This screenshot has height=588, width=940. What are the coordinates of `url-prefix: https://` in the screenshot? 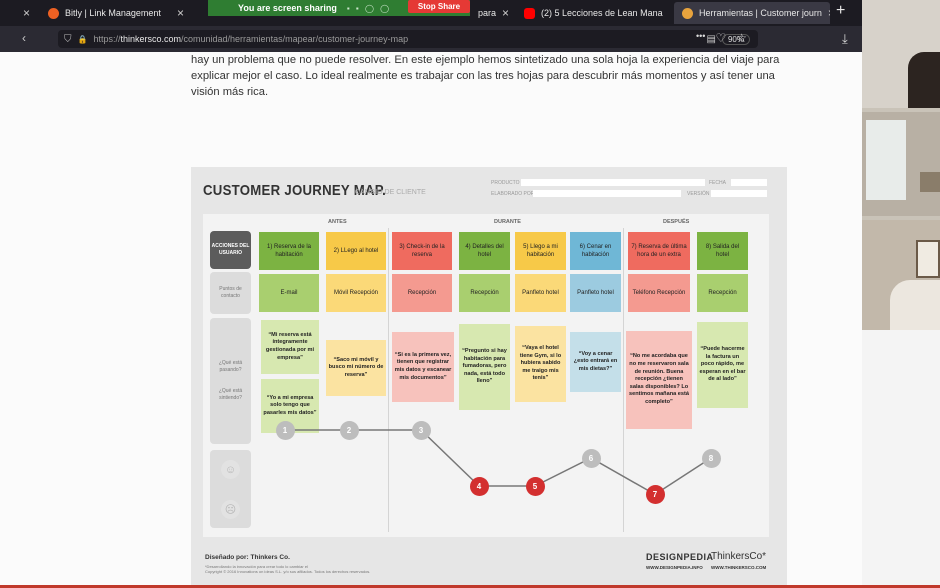 It's located at (107, 39).